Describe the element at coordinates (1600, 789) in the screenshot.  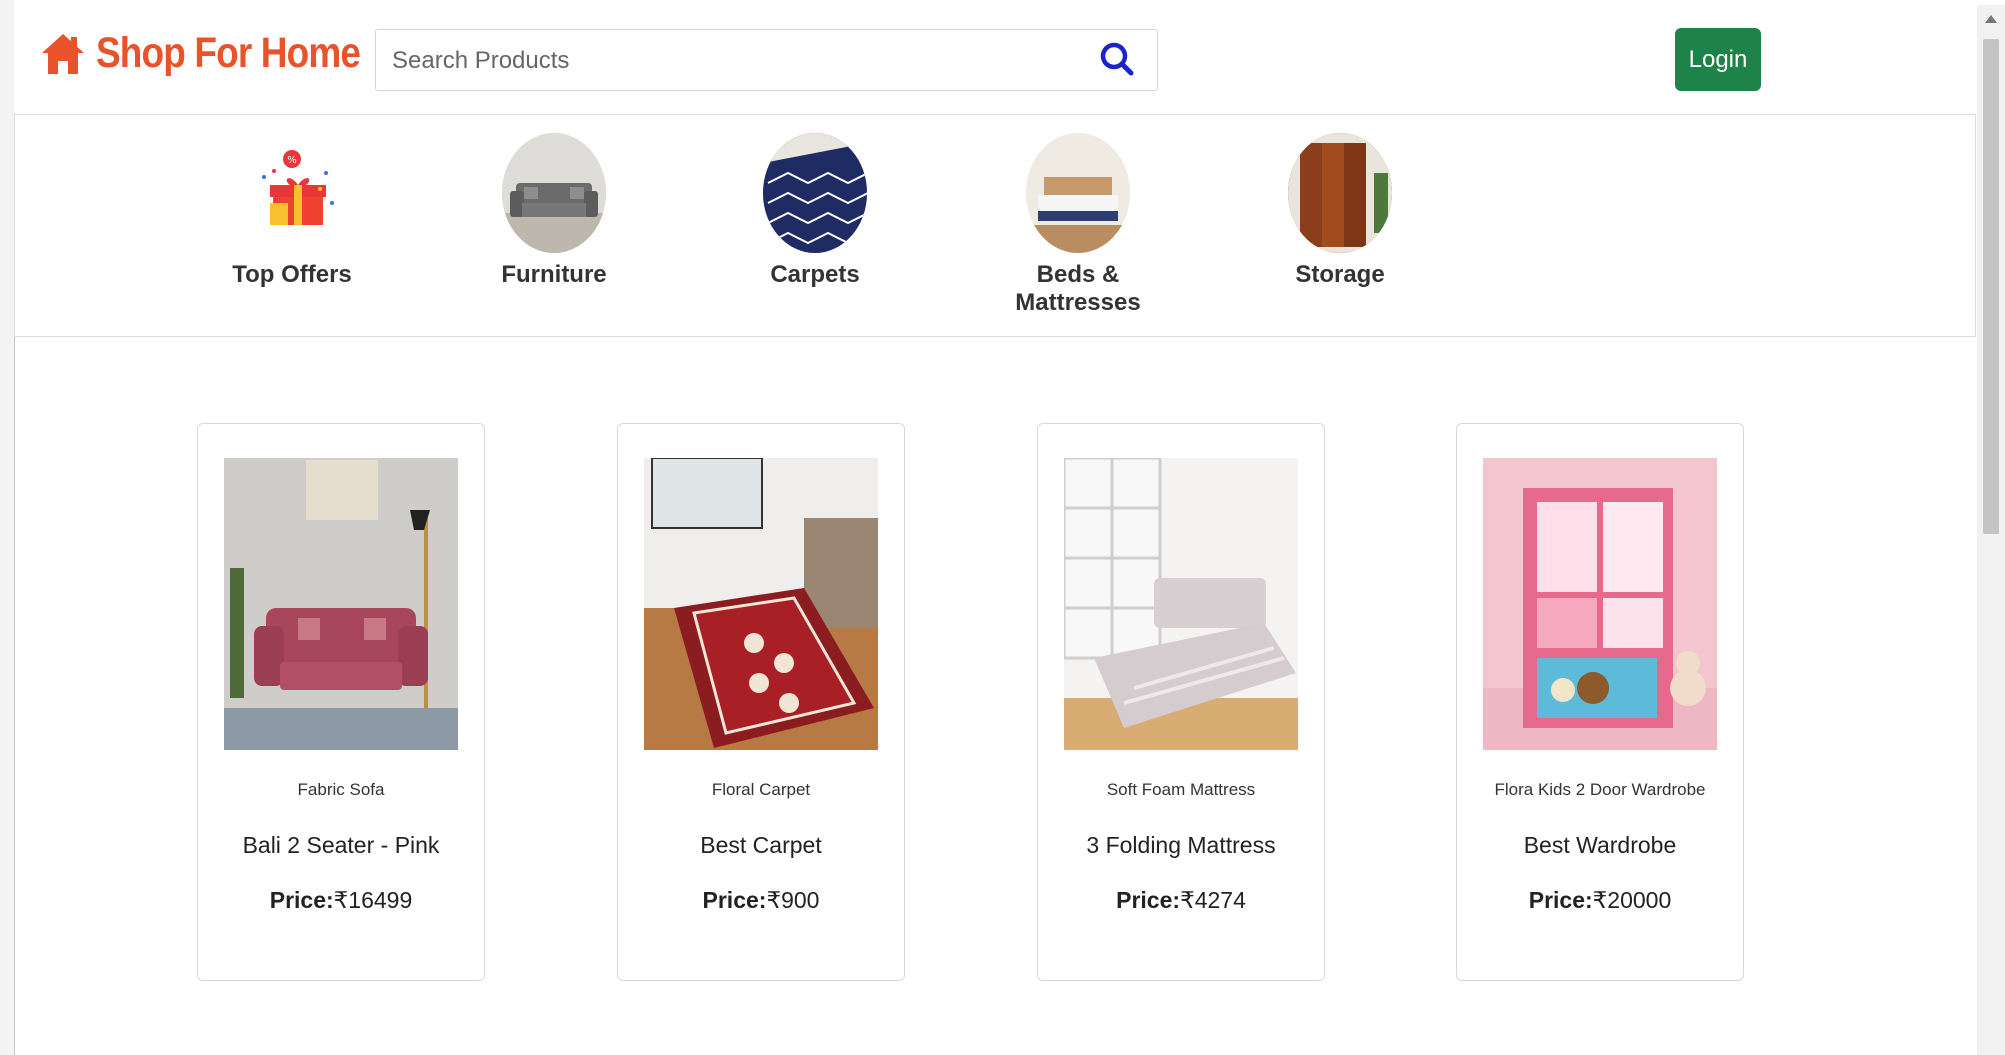
I see `product-subtitle: Flora Kids 2 Door Wardrobe` at that location.